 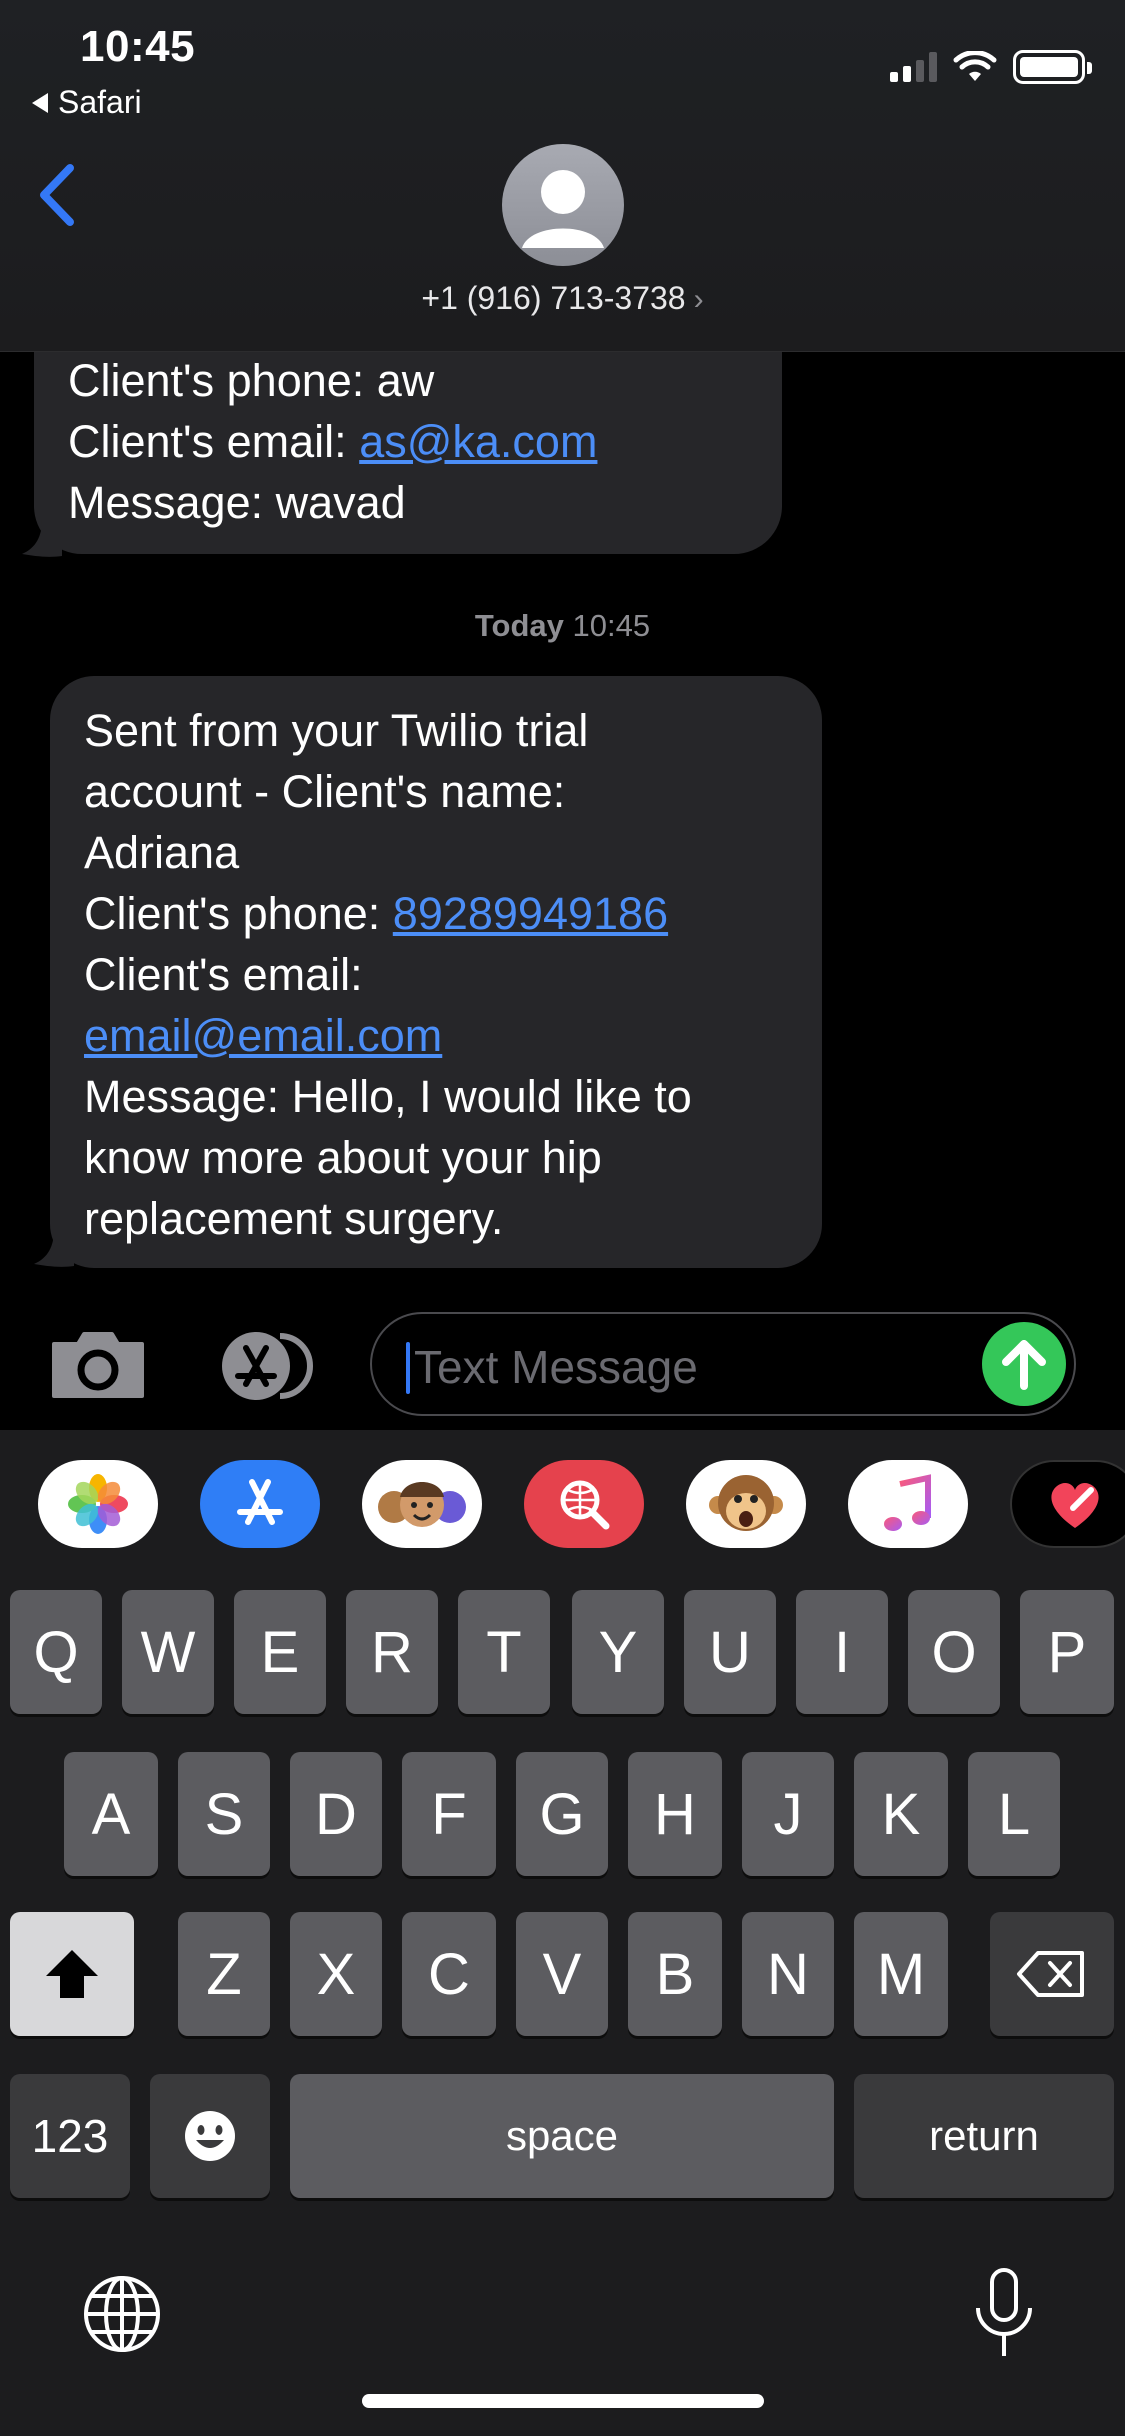 I want to click on conversation-header: 10:45 Safari +1 (916) 713-3738 ›, so click(x=562, y=176).